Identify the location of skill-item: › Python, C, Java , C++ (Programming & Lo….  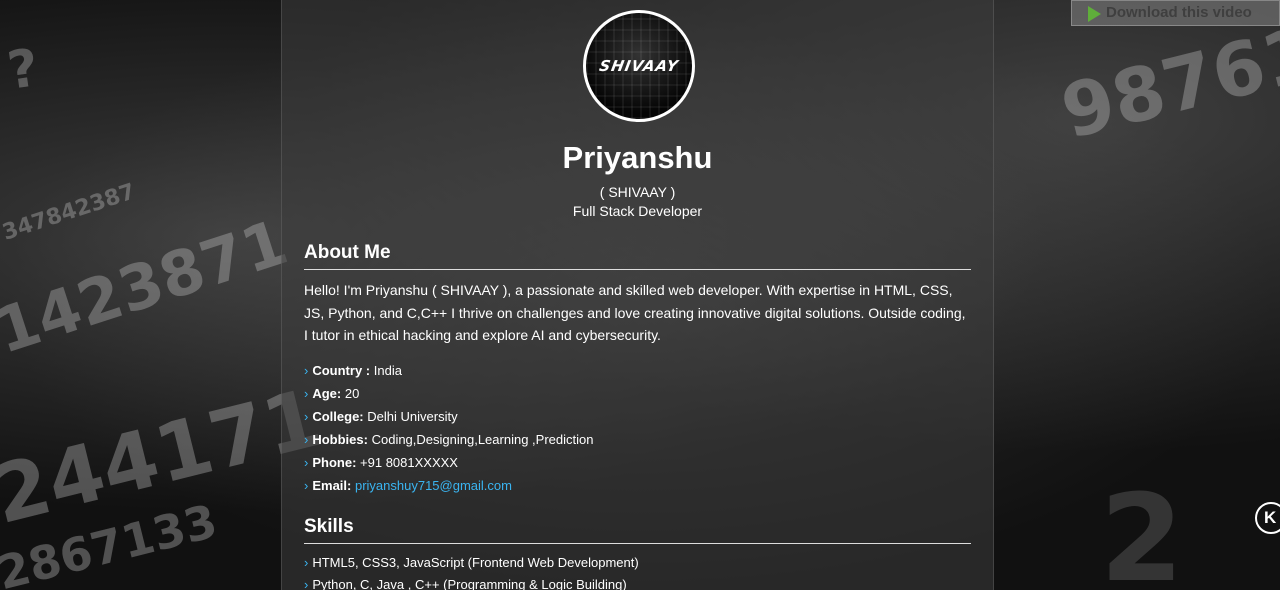
(637, 582).